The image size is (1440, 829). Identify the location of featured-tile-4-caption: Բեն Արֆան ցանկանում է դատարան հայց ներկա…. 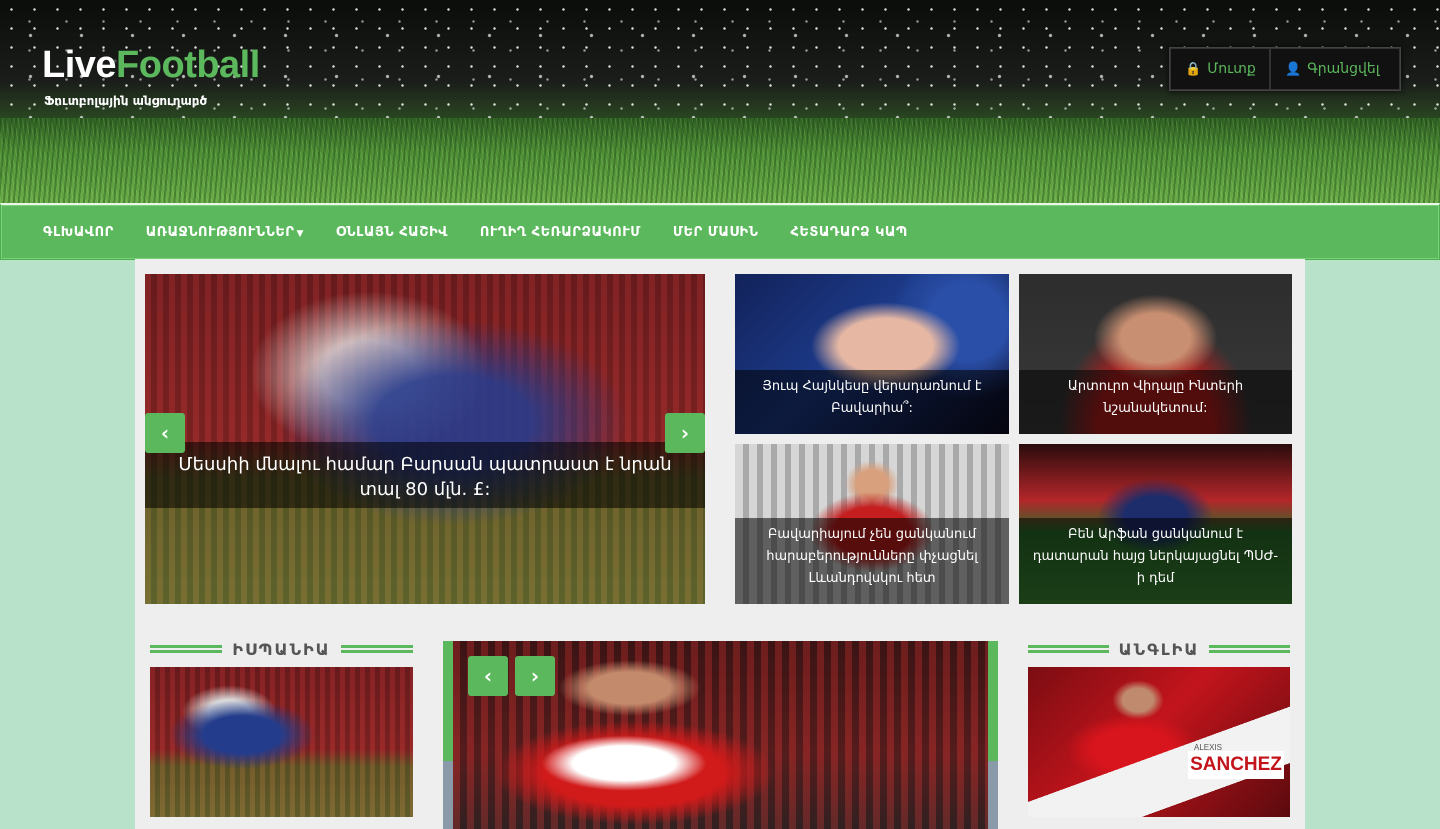
(1155, 561).